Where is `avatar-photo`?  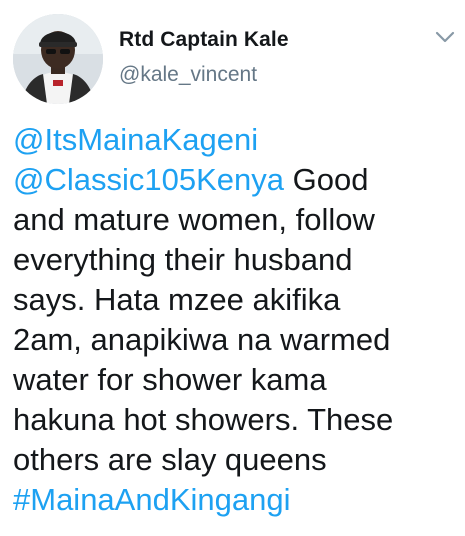 avatar-photo is located at coordinates (58, 59).